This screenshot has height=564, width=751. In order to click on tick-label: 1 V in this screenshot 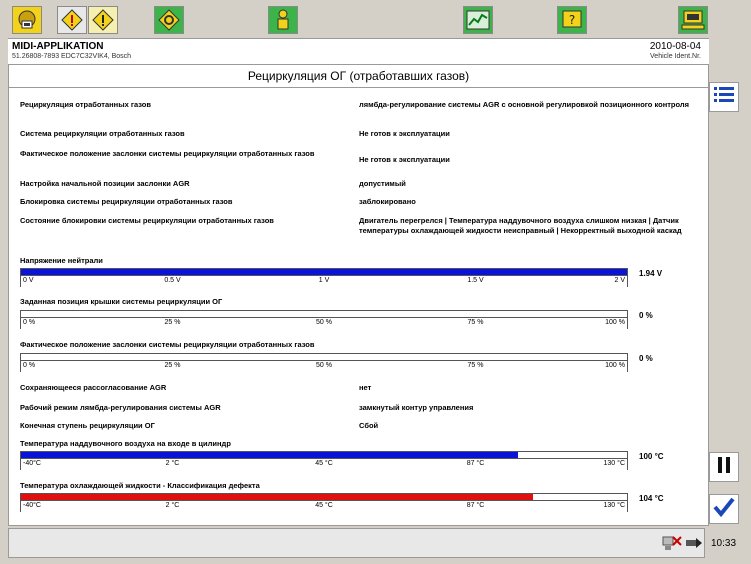, I will do `click(324, 280)`.